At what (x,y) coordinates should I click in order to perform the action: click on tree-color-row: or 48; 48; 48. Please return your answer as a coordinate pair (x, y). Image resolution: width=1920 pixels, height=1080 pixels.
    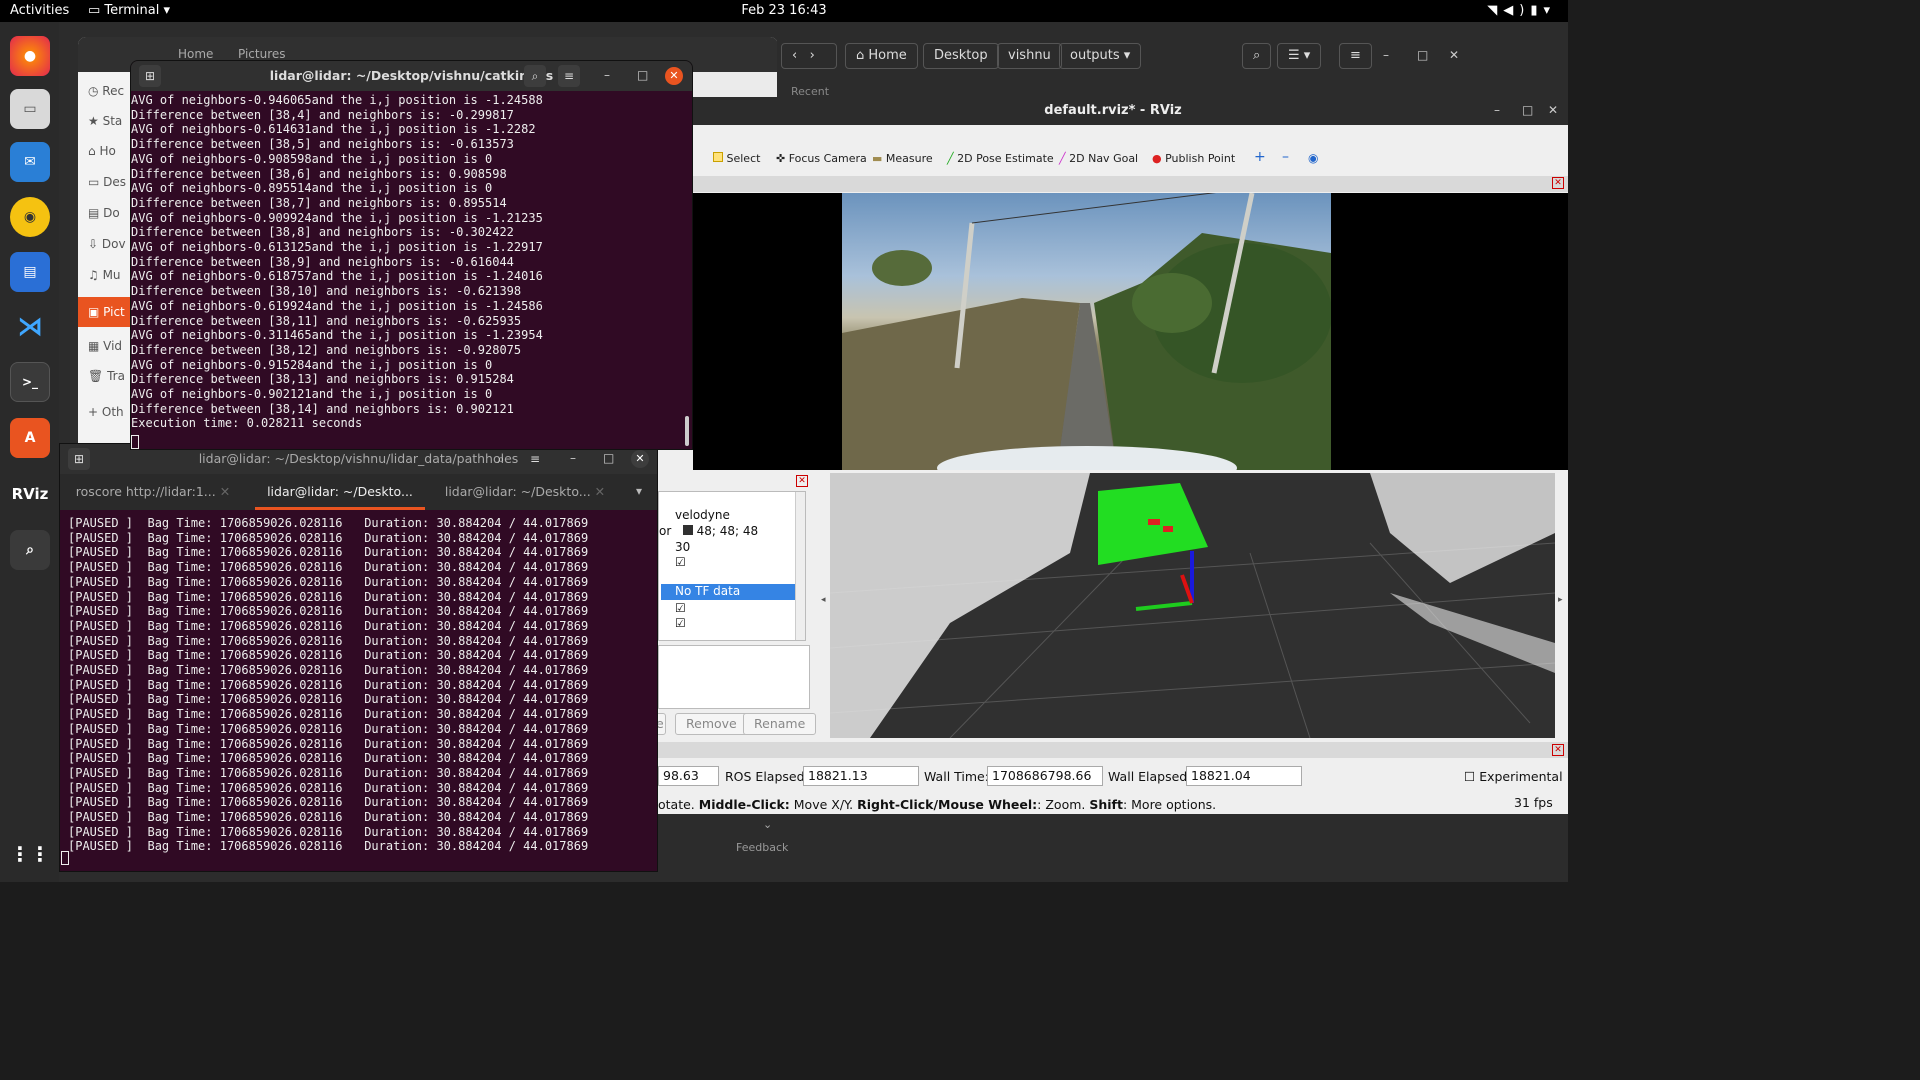
    Looking at the image, I should click on (708, 531).